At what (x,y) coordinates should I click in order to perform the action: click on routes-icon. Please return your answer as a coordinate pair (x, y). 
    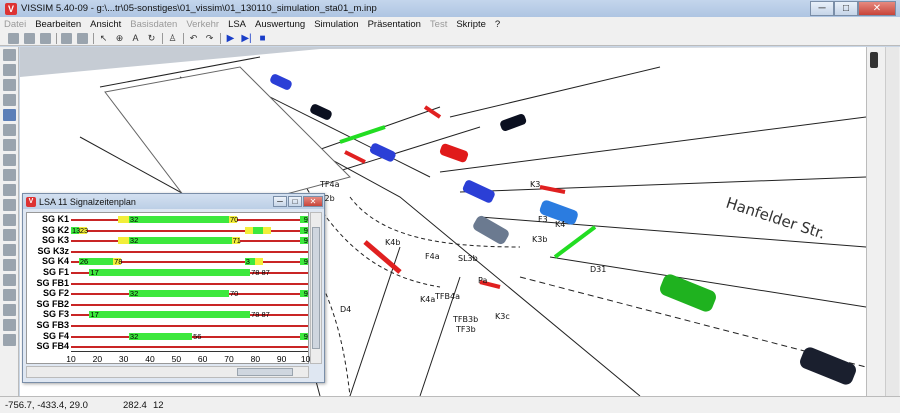
    Looking at the image, I should click on (9, 160).